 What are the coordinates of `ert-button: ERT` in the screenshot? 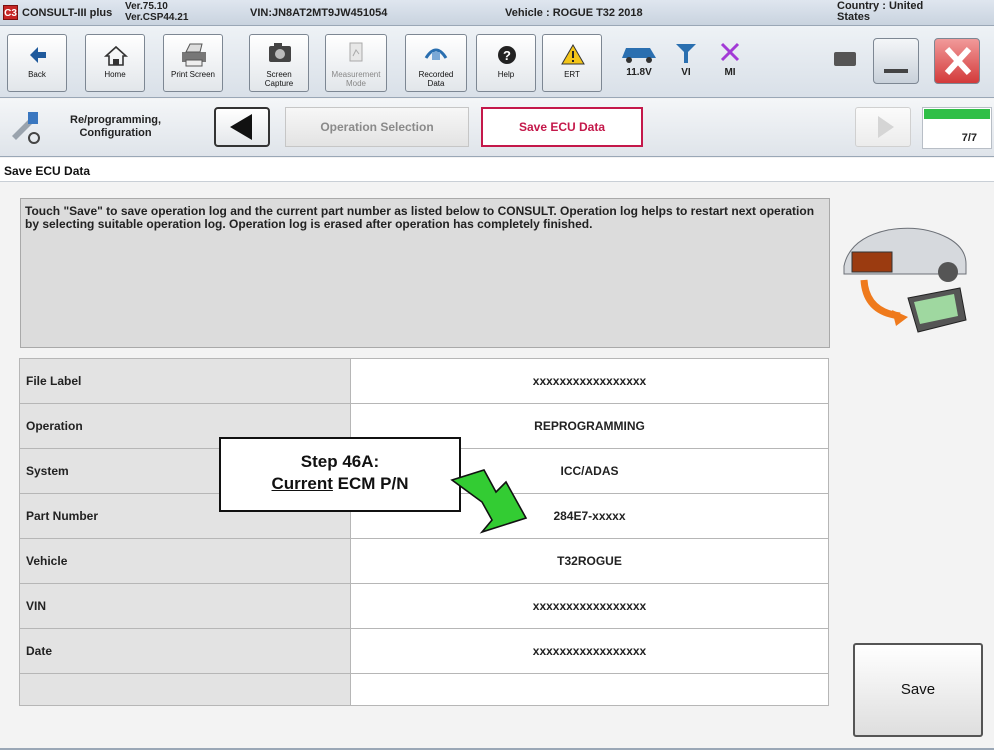 It's located at (572, 63).